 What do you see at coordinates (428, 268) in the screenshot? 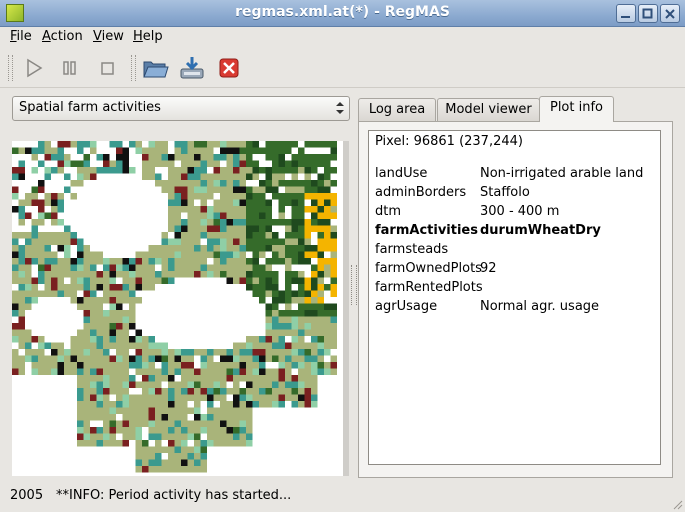
I see `info-key: farmOwnedPlots` at bounding box center [428, 268].